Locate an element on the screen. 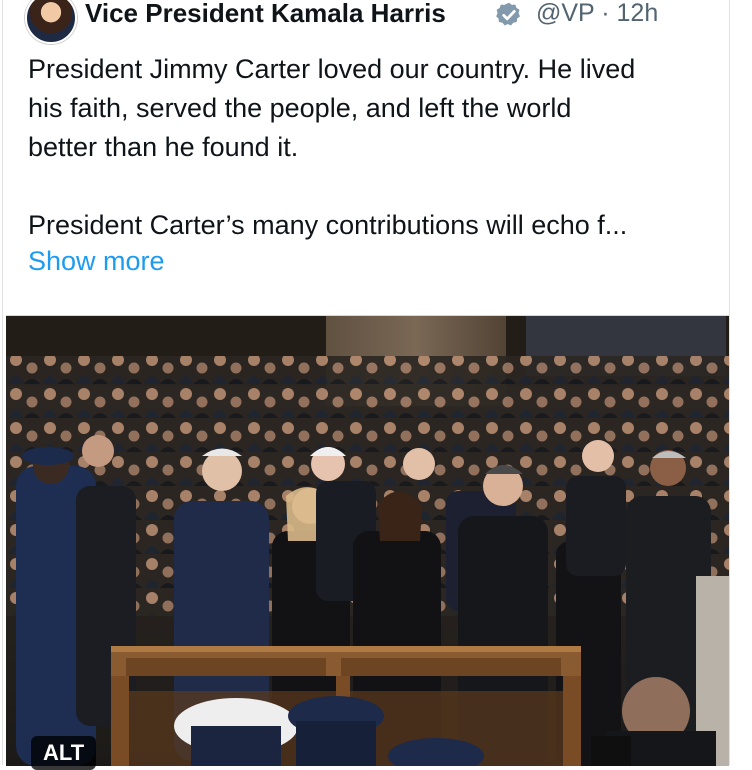 The width and height of the screenshot is (752, 770). author-name: Vice President Kamala Harris is located at coordinates (265, 14).